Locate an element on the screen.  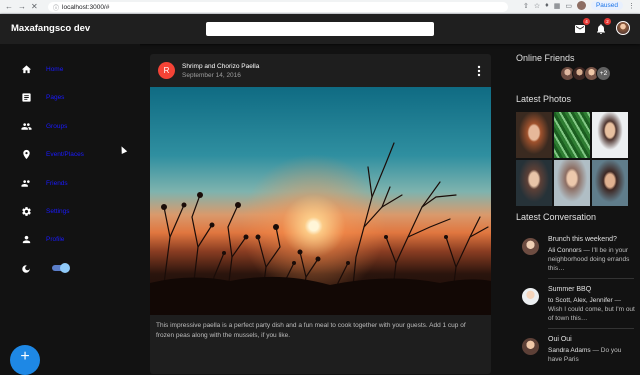
star-icon: ☆ is located at coordinates (537, 6).